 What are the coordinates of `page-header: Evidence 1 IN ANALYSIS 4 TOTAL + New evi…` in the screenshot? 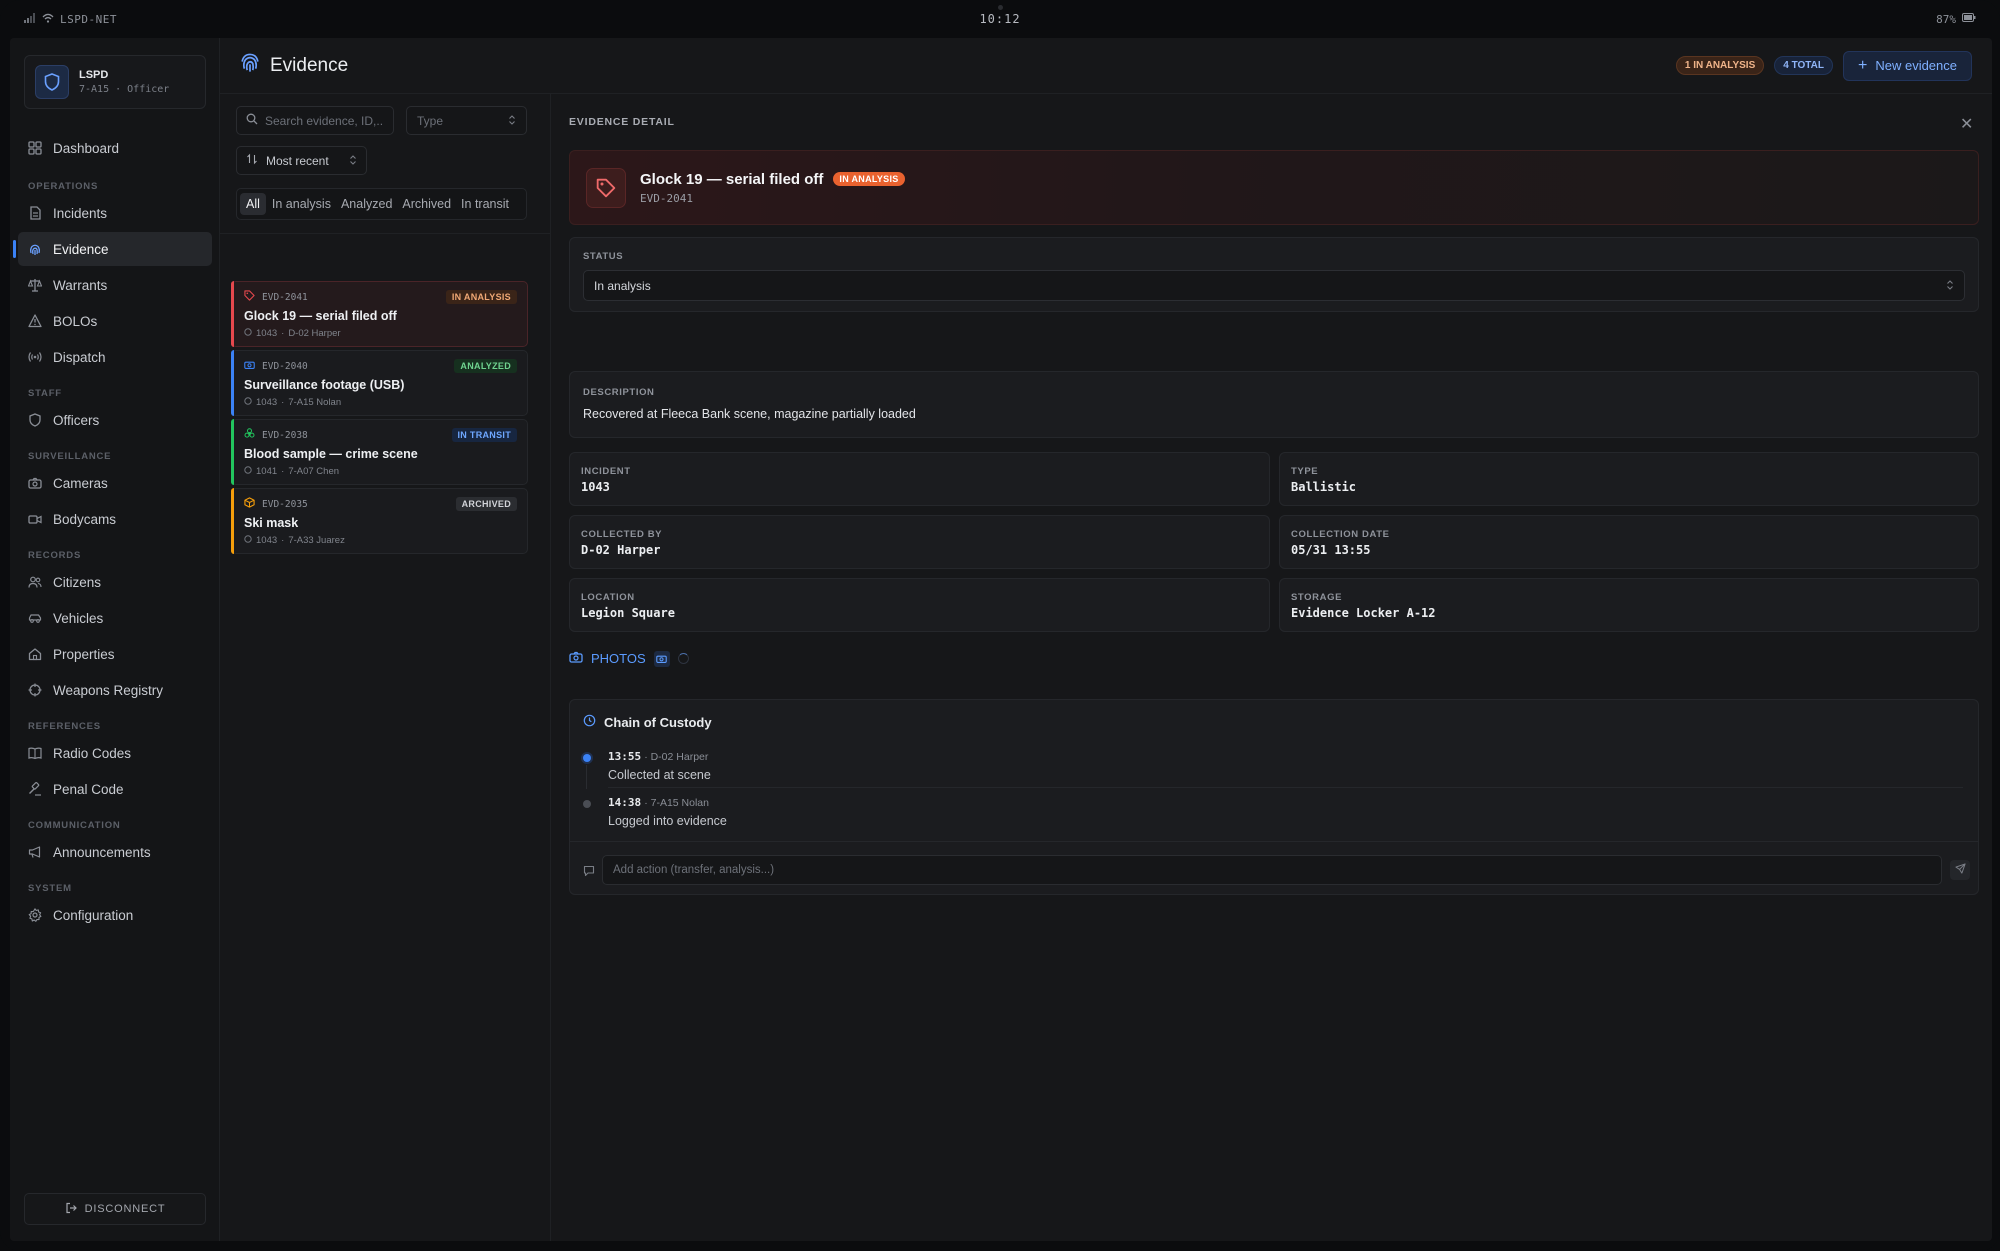 It's located at (1106, 66).